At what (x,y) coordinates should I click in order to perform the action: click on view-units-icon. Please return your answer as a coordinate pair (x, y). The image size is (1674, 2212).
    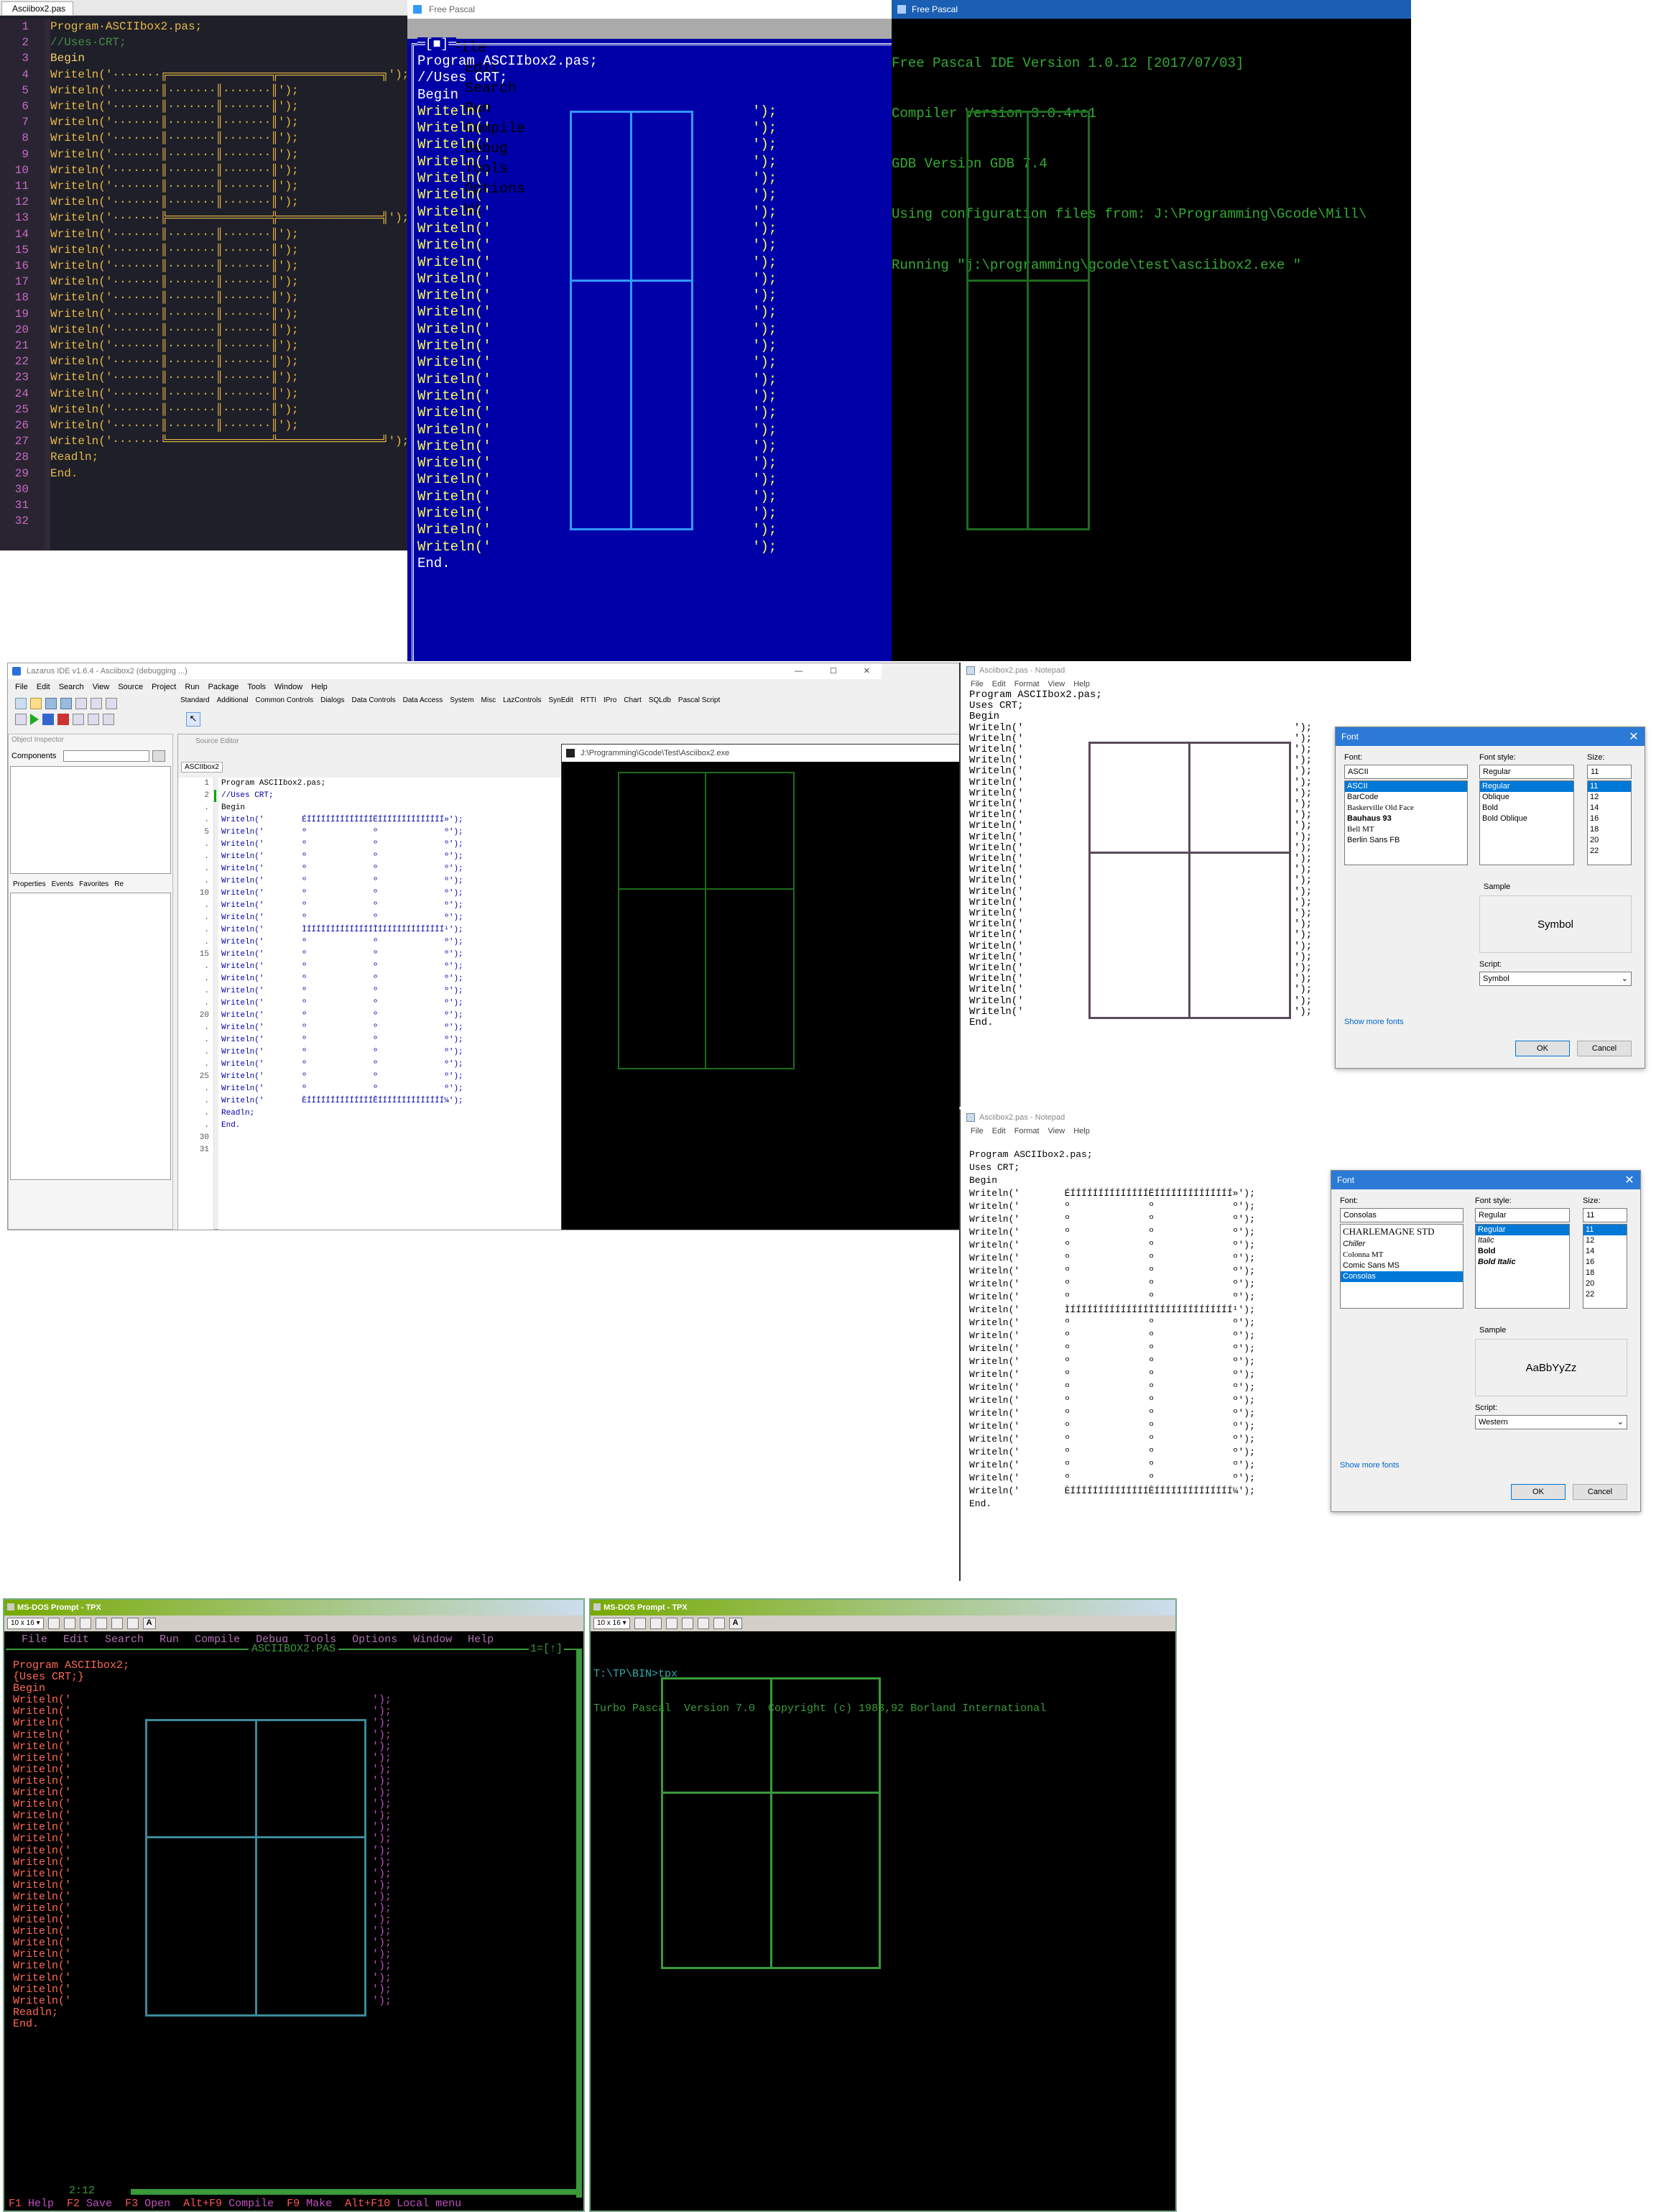
    Looking at the image, I should click on (111, 703).